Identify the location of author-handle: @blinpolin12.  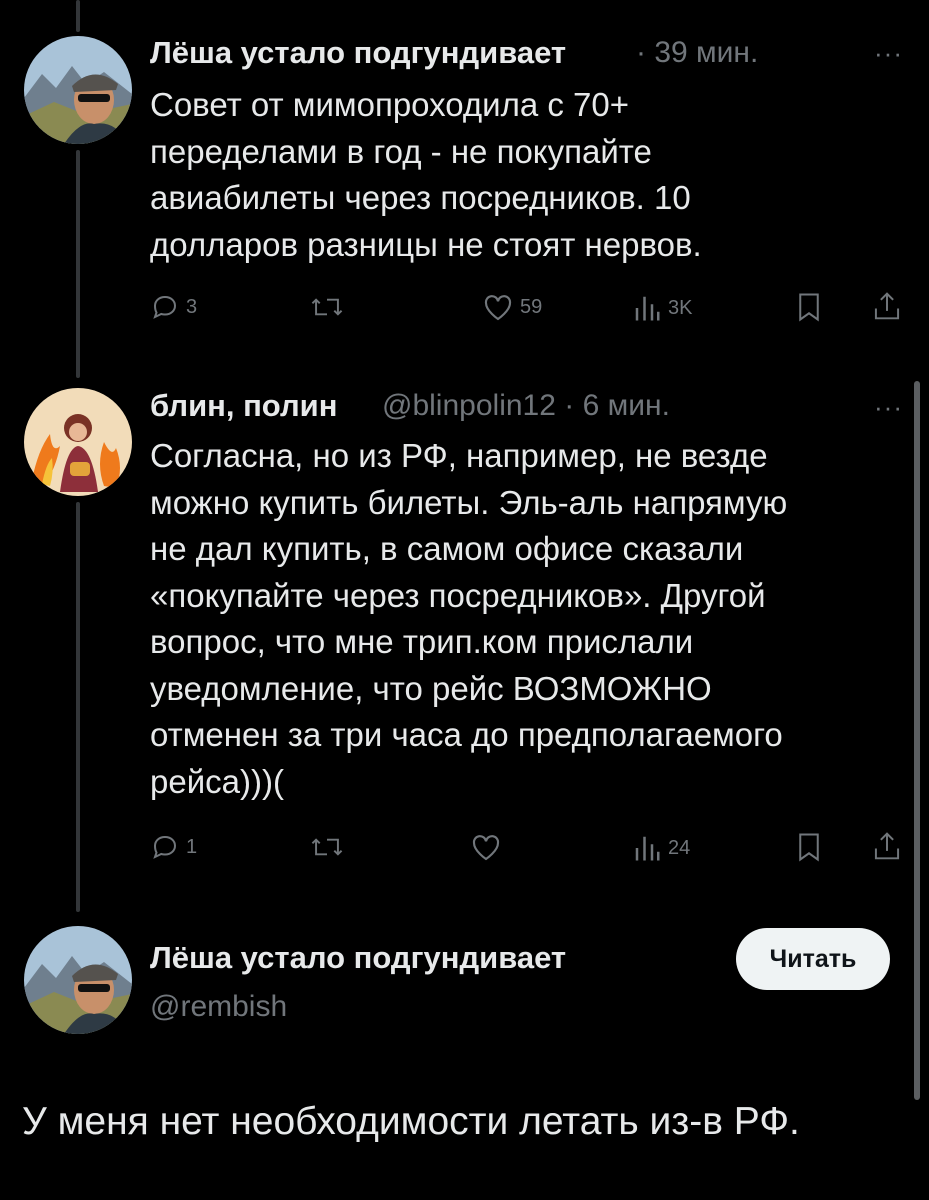
(469, 405).